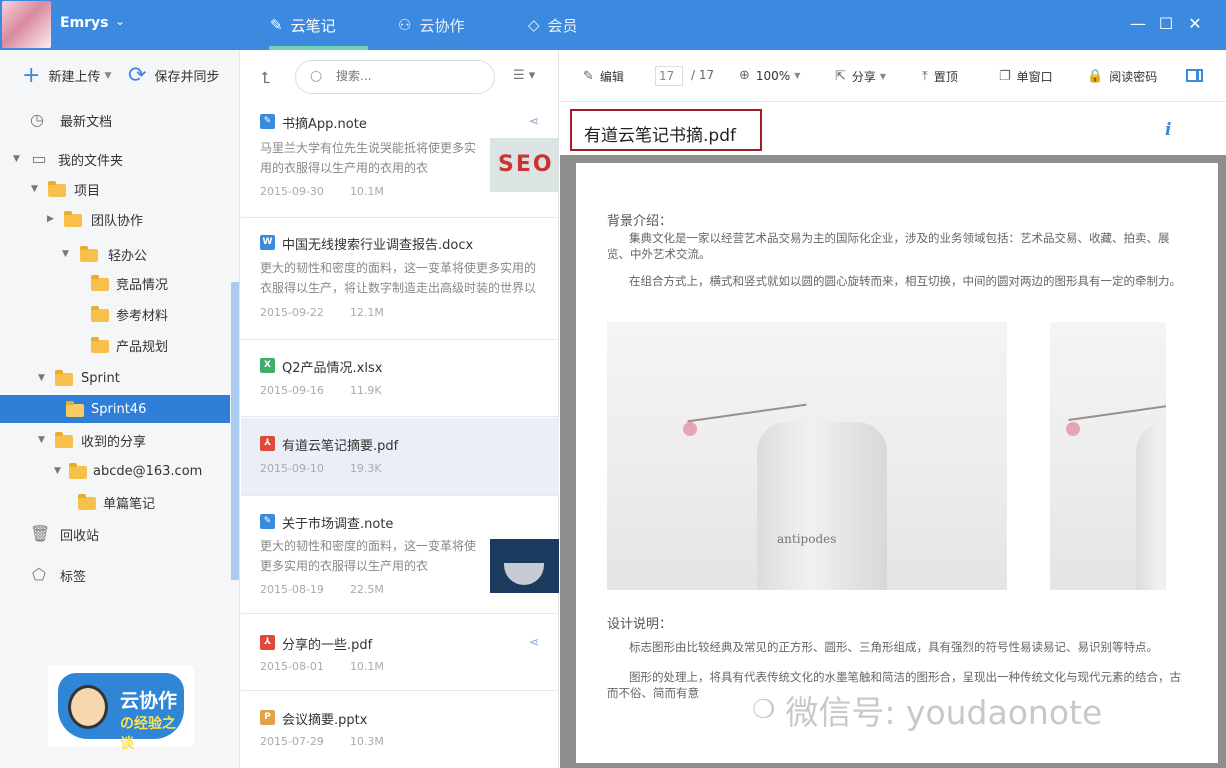 This screenshot has width=1226, height=768. Describe the element at coordinates (84, 23) in the screenshot. I see `username: Emrys` at that location.